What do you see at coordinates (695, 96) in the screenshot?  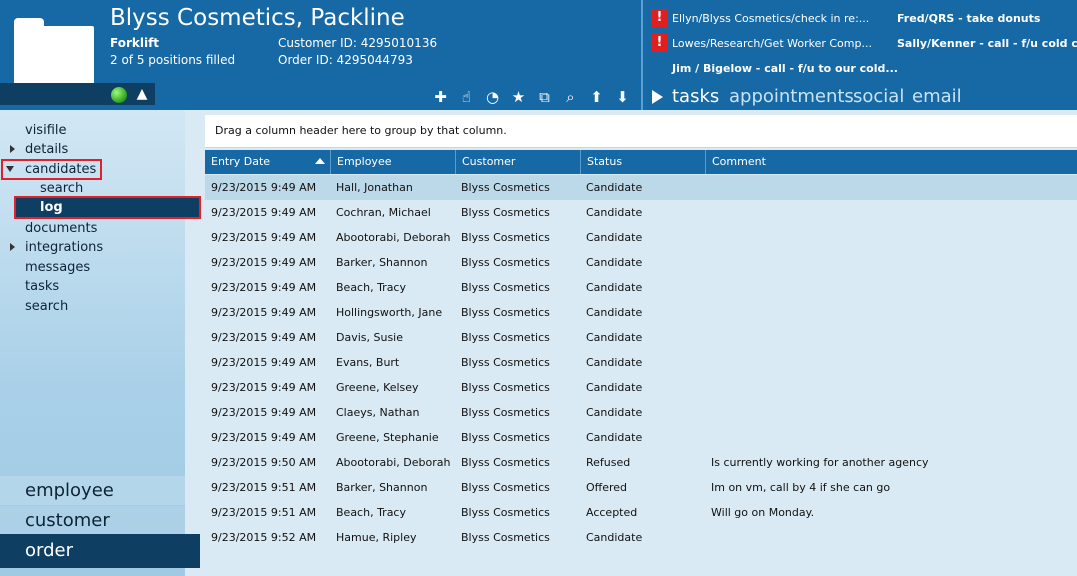 I see `tab-tasks: tasks` at bounding box center [695, 96].